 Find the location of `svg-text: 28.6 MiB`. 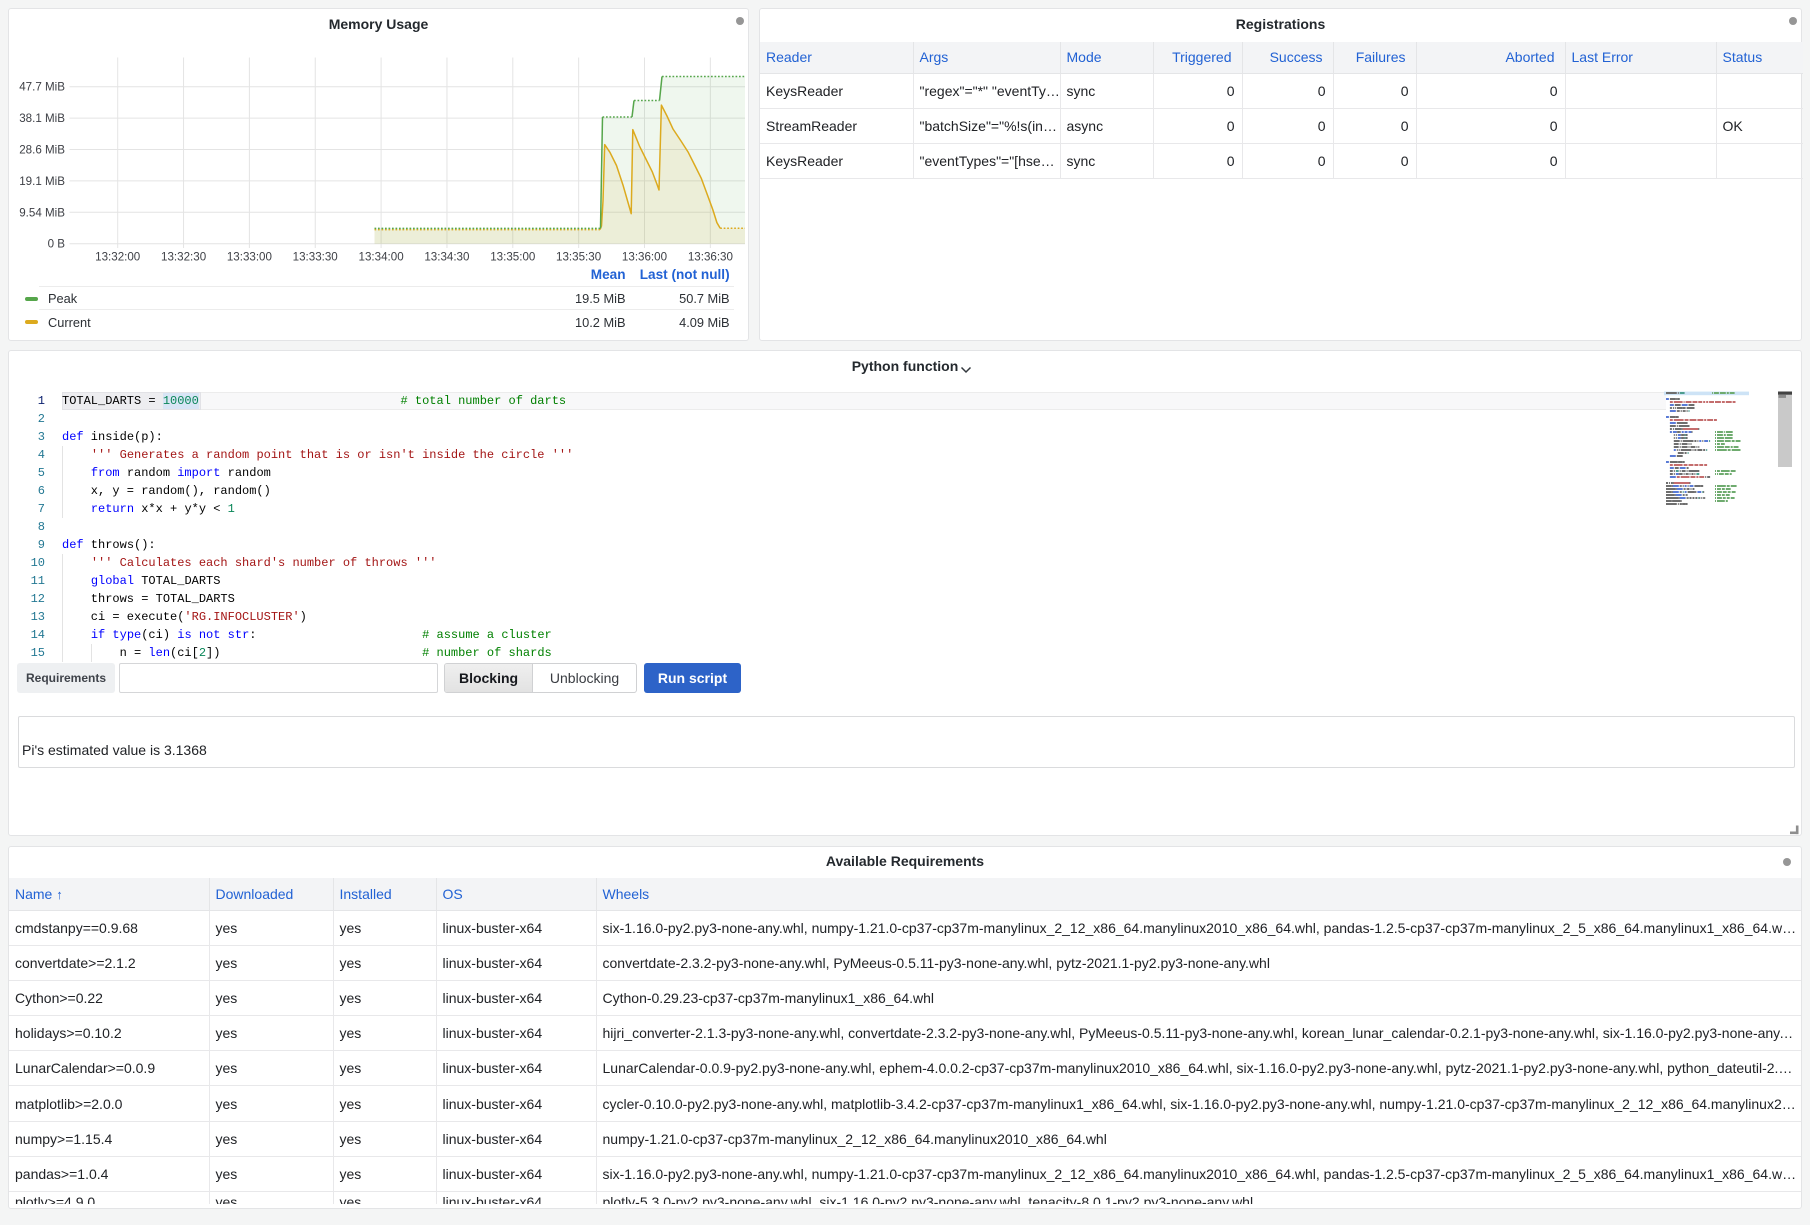

svg-text: 28.6 MiB is located at coordinates (42, 150).